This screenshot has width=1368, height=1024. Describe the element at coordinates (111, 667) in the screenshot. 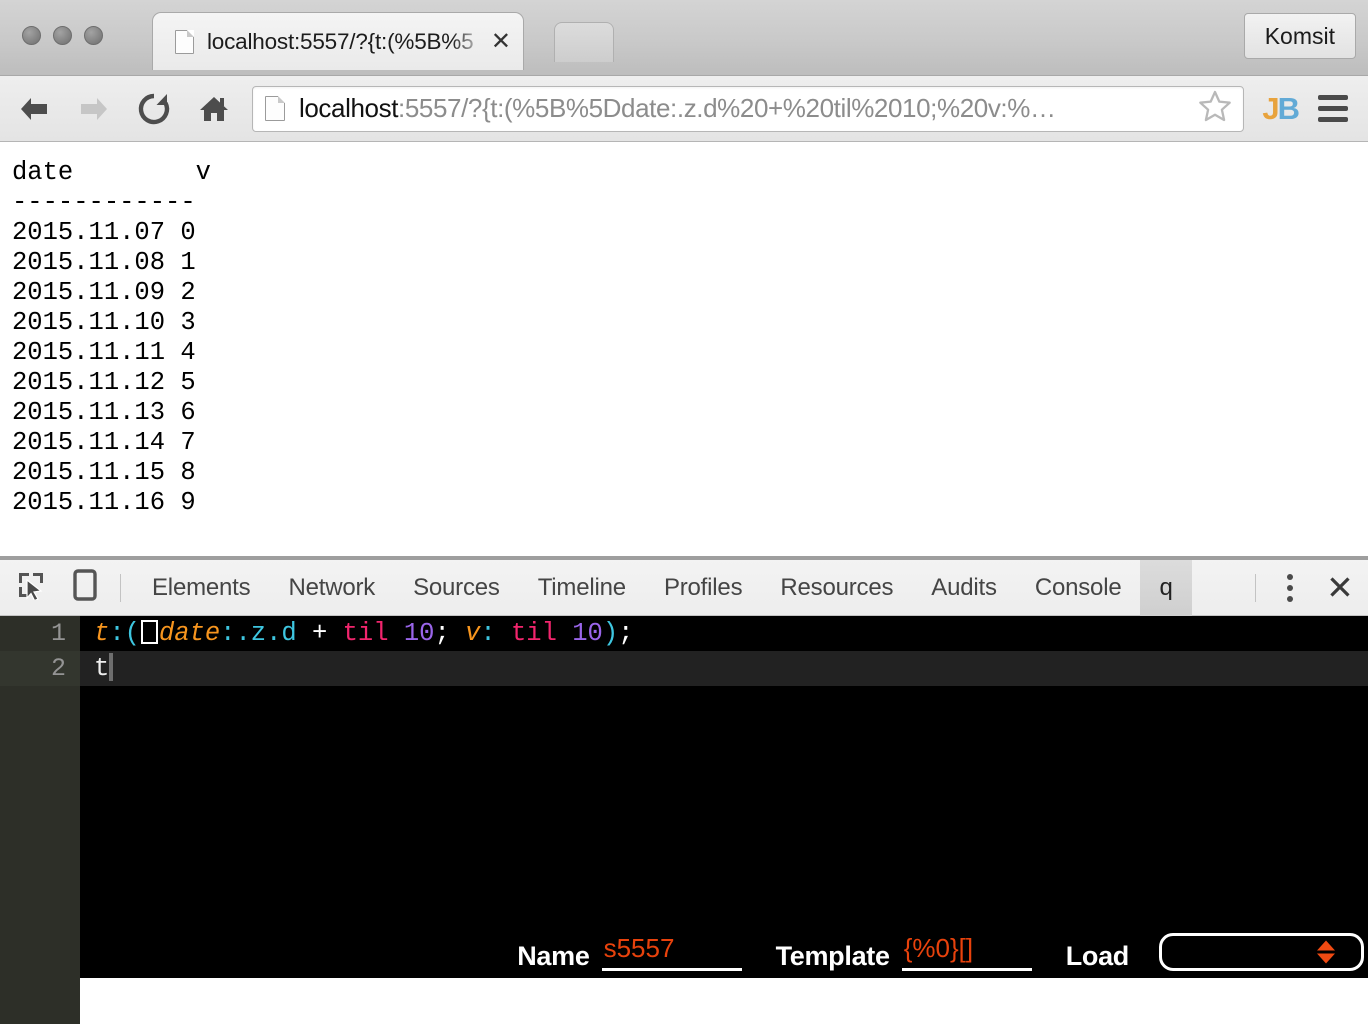

I see `text-cursor` at that location.